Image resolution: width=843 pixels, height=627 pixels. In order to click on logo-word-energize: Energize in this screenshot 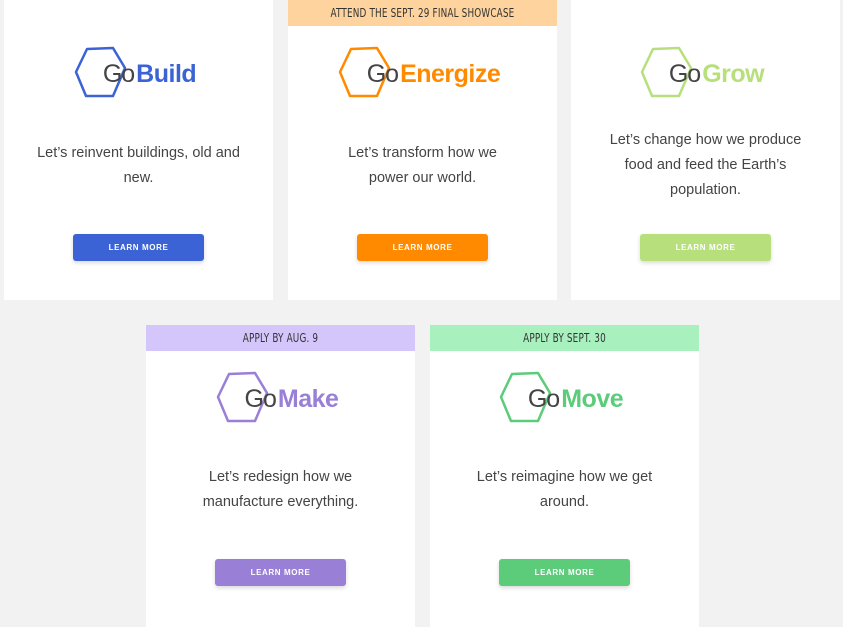, I will do `click(450, 73)`.